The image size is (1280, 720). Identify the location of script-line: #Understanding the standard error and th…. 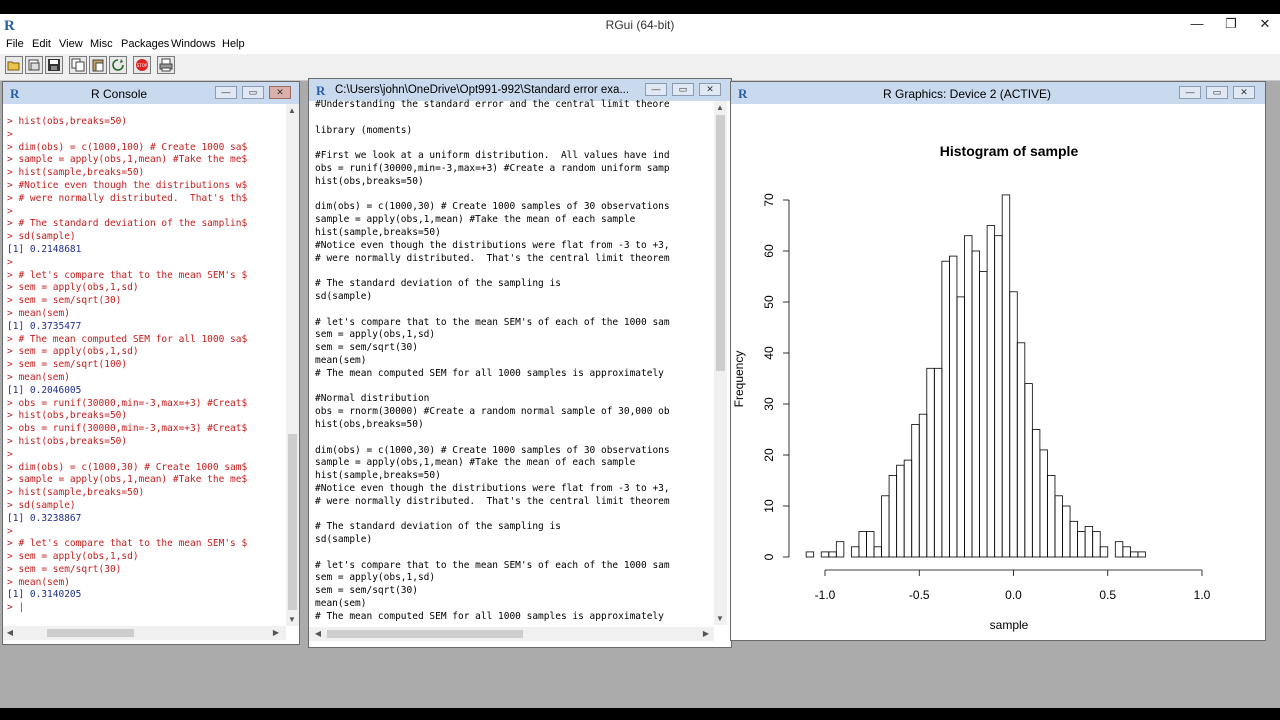
(492, 104).